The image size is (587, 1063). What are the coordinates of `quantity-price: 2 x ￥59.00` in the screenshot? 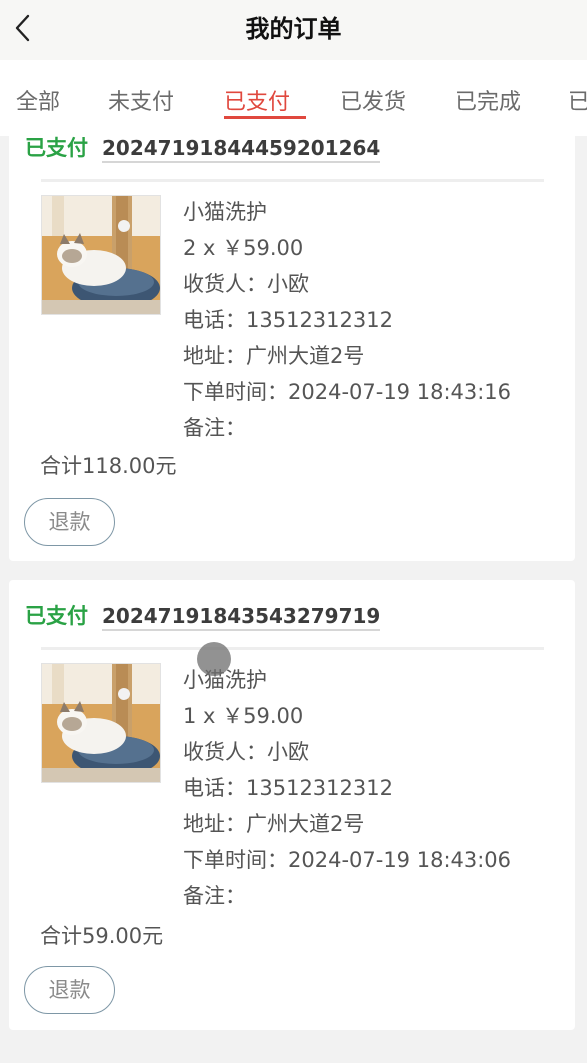 It's located at (243, 248).